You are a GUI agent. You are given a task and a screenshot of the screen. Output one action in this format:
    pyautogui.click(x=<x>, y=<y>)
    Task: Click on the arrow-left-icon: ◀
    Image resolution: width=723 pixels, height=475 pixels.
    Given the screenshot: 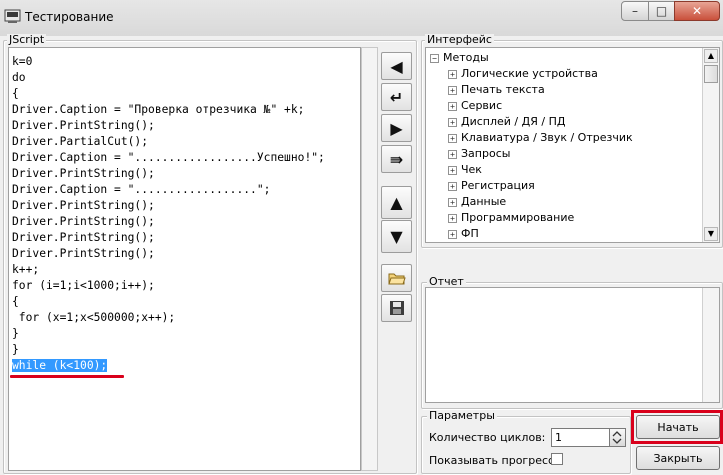 What is the action you would take?
    pyautogui.click(x=396, y=66)
    